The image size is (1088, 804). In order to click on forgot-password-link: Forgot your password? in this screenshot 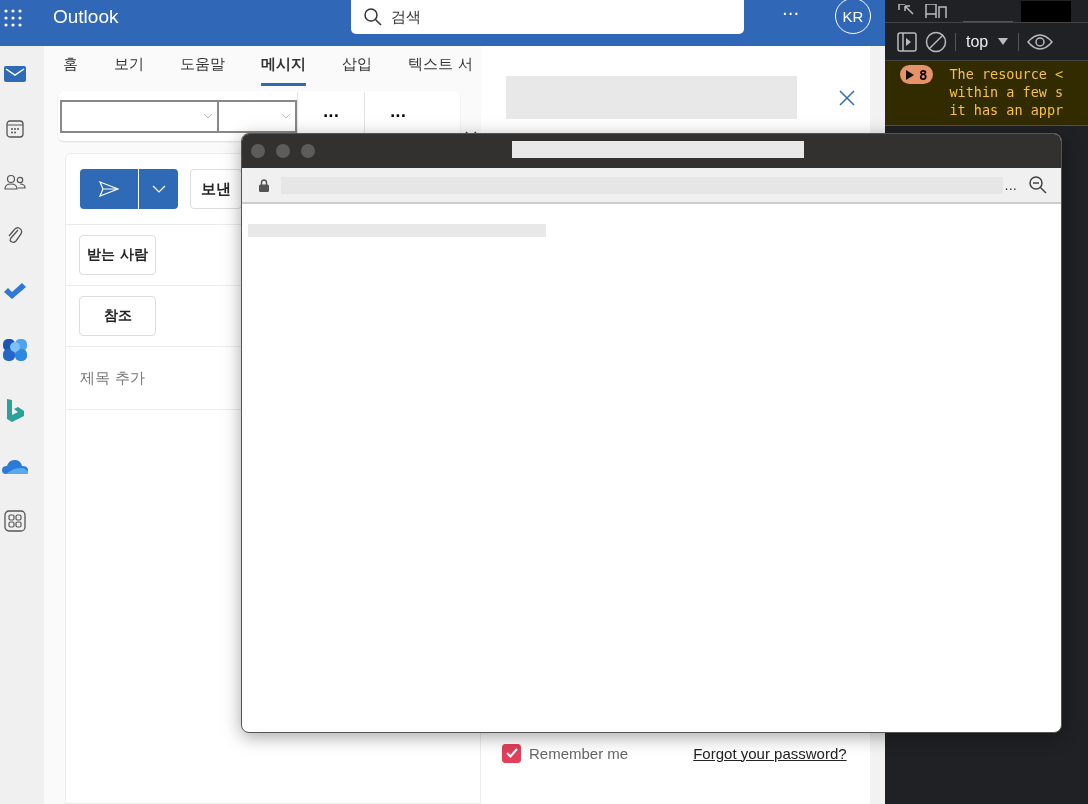, I will do `click(770, 753)`.